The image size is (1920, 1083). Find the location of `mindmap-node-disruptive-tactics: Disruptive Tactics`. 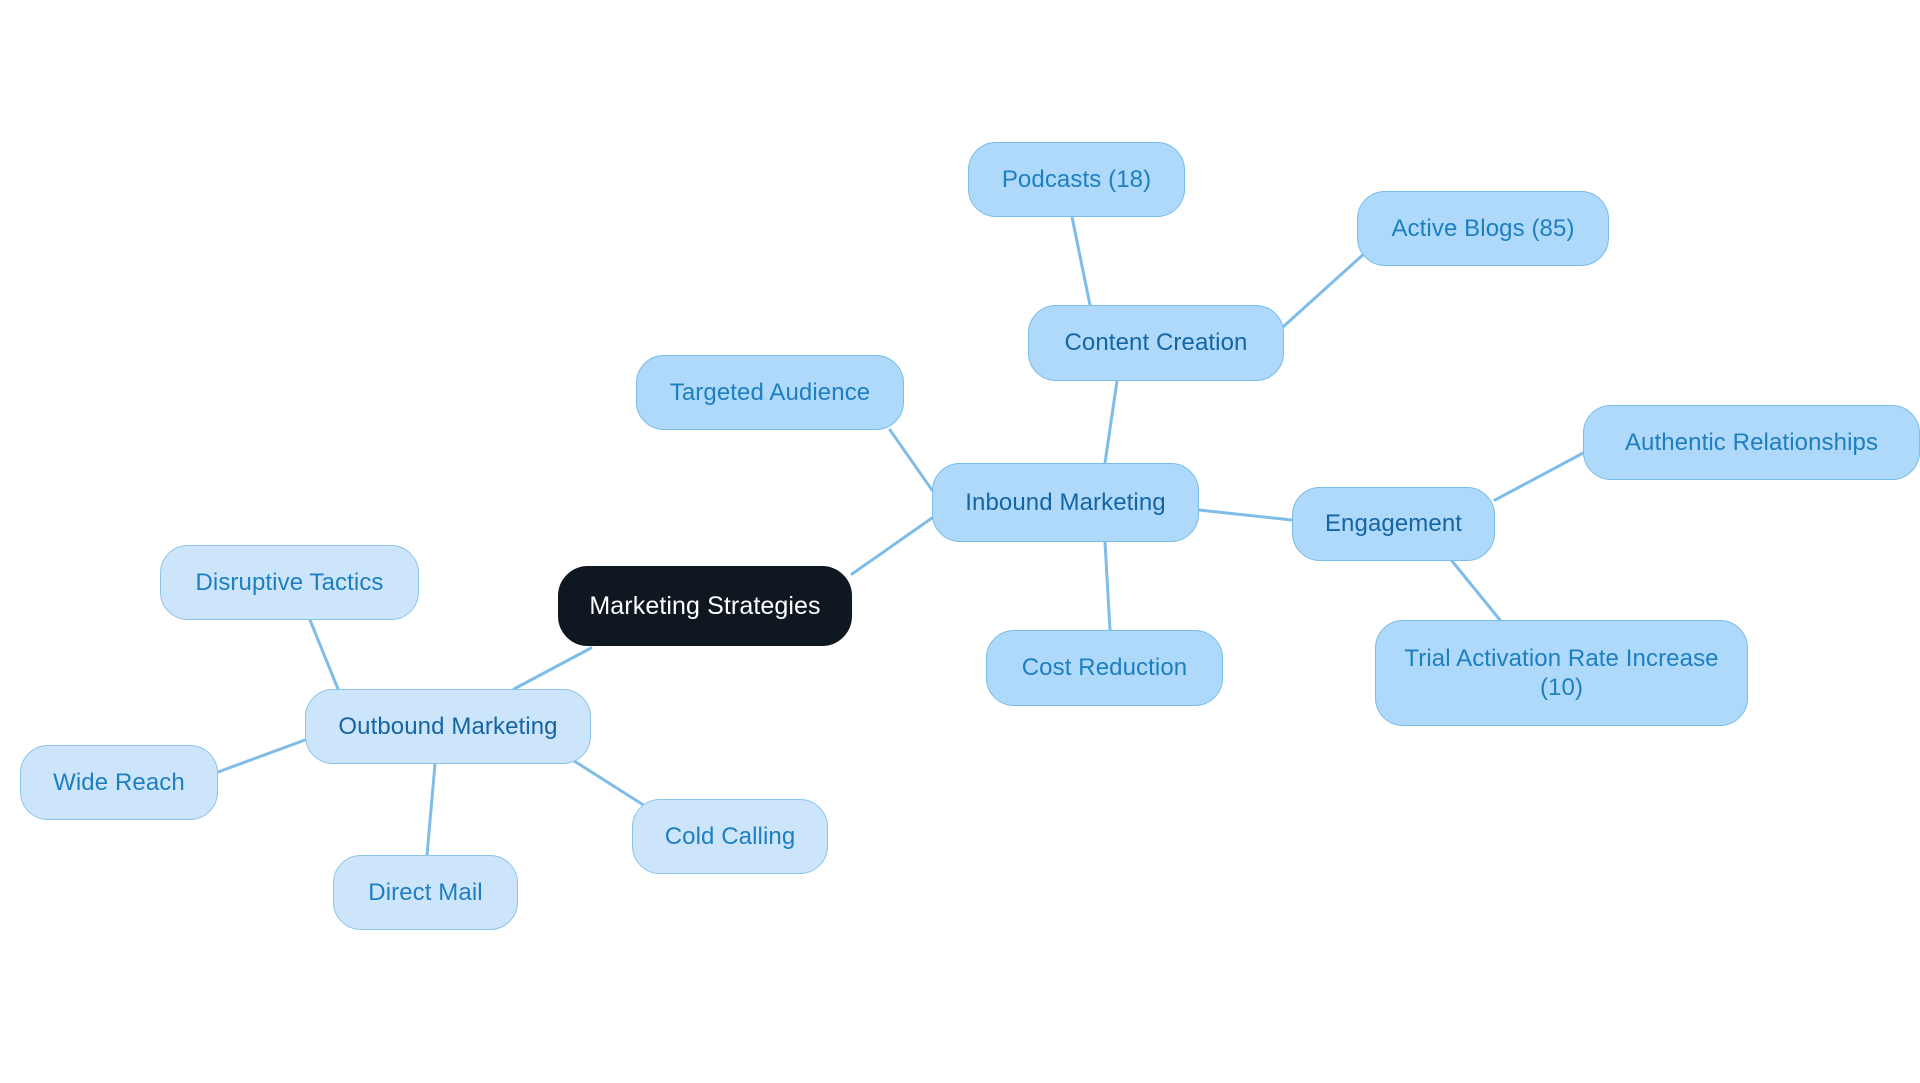

mindmap-node-disruptive-tactics: Disruptive Tactics is located at coordinates (289, 582).